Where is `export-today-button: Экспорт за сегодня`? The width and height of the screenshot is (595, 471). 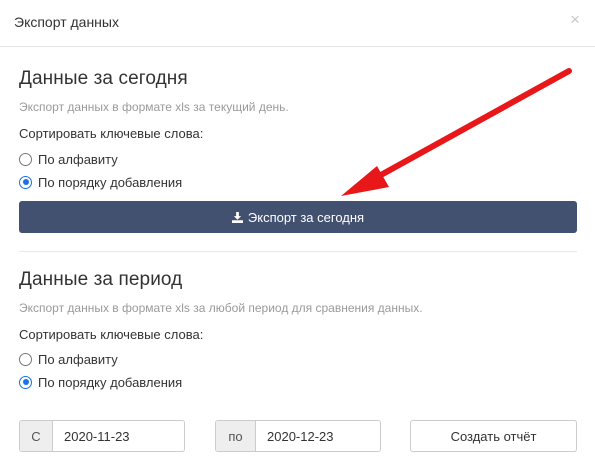 export-today-button: Экспорт за сегодня is located at coordinates (298, 217).